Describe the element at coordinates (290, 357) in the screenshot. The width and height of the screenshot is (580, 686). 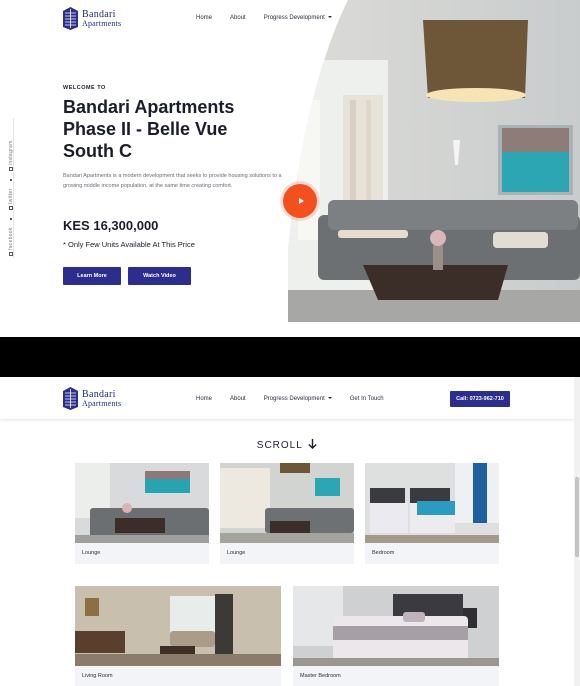
I see `section-divider` at that location.